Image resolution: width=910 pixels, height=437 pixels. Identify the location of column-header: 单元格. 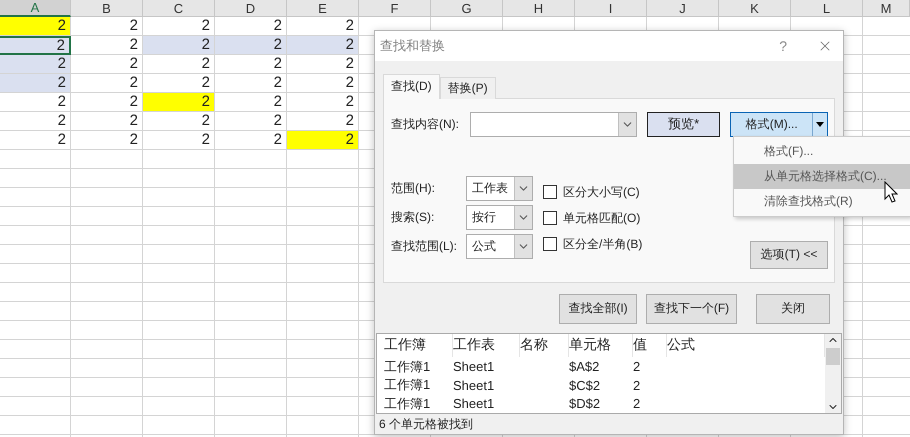
(601, 346).